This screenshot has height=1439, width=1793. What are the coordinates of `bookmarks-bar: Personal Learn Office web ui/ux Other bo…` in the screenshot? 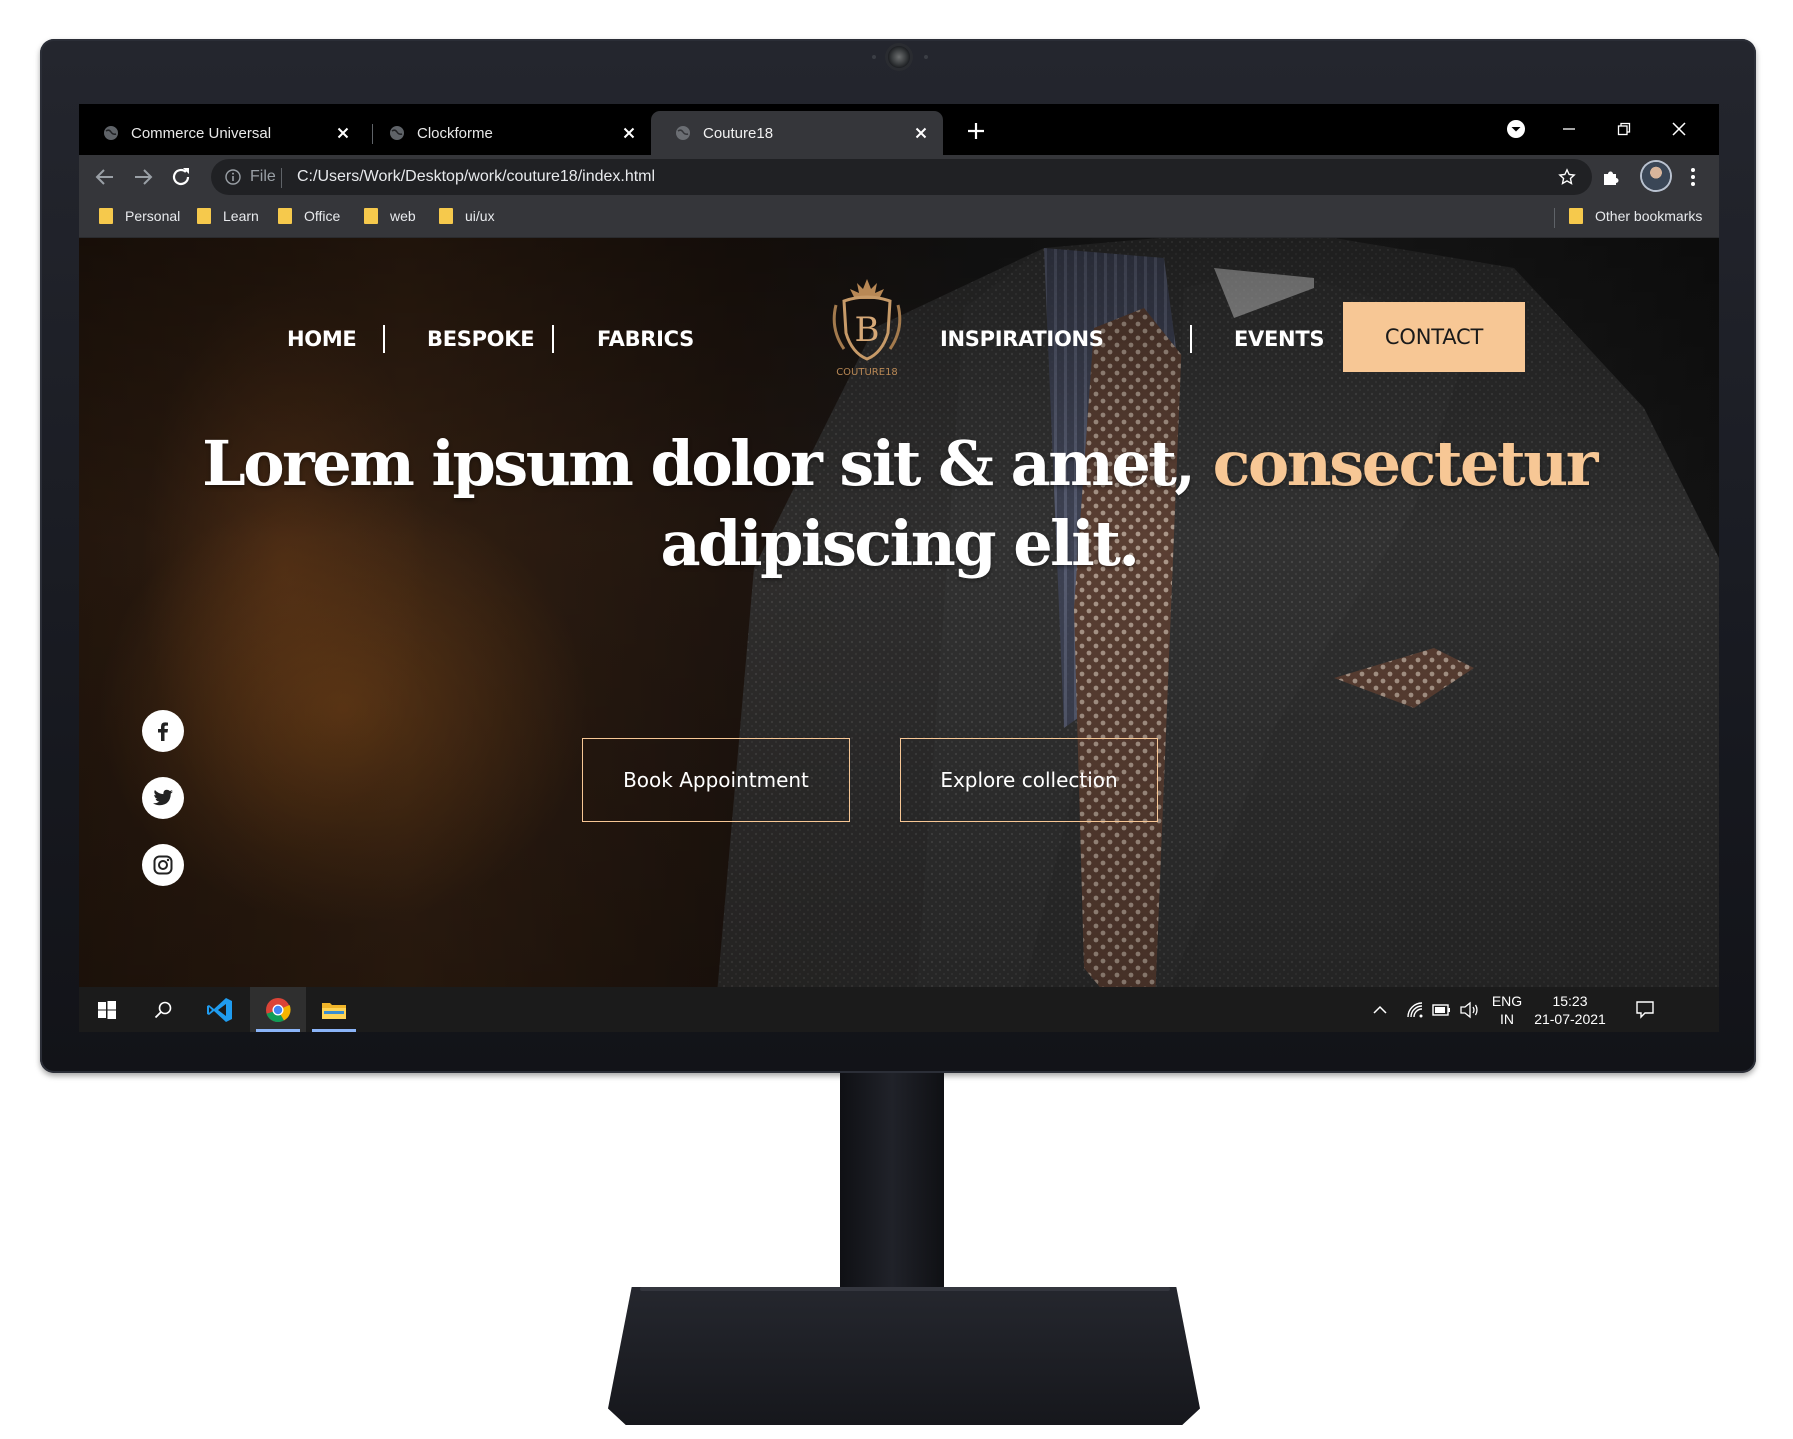 It's located at (899, 218).